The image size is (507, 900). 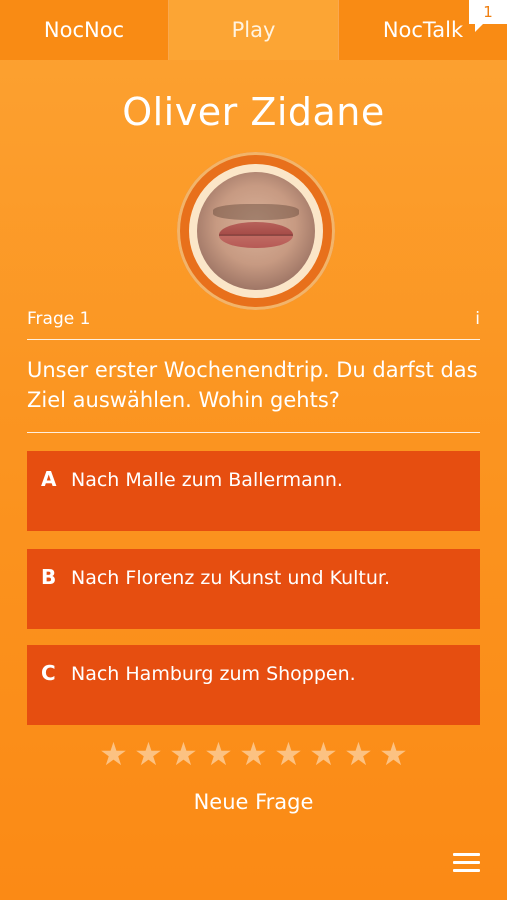 What do you see at coordinates (48, 673) in the screenshot?
I see `answer-letter: C` at bounding box center [48, 673].